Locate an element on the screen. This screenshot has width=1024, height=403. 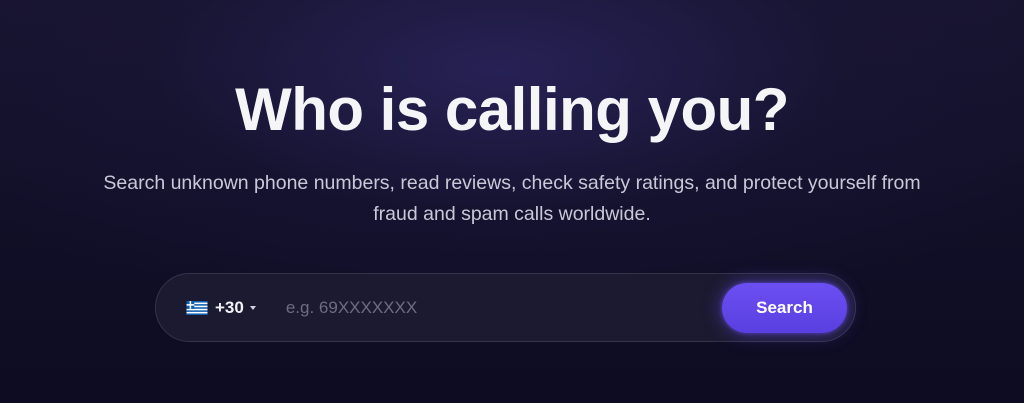
greece-flag-icon is located at coordinates (197, 307).